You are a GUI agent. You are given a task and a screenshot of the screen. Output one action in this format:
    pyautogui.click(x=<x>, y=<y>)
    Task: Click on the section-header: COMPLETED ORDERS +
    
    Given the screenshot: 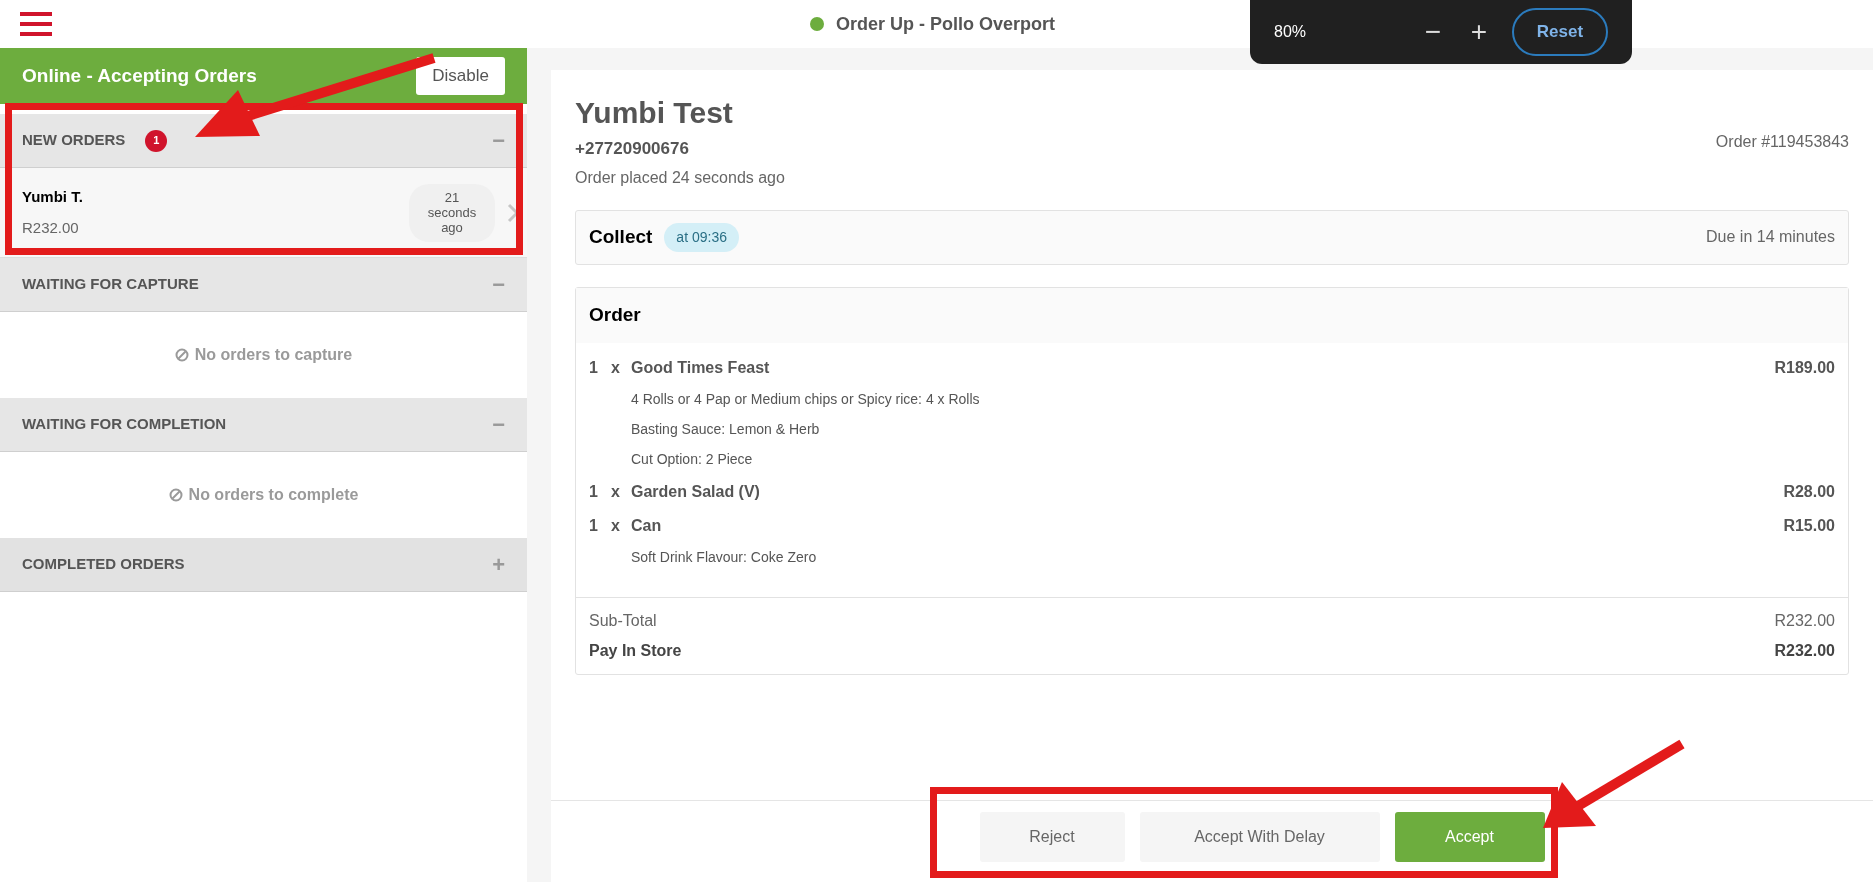 What is the action you would take?
    pyautogui.click(x=263, y=565)
    